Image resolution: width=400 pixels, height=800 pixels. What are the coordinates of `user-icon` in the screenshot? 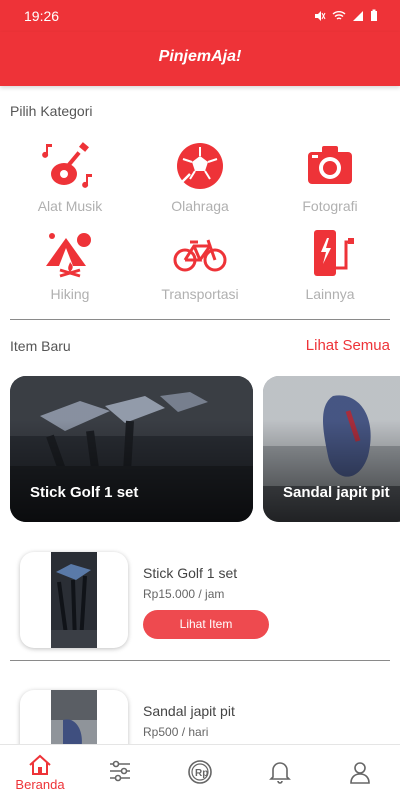 It's located at (360, 773).